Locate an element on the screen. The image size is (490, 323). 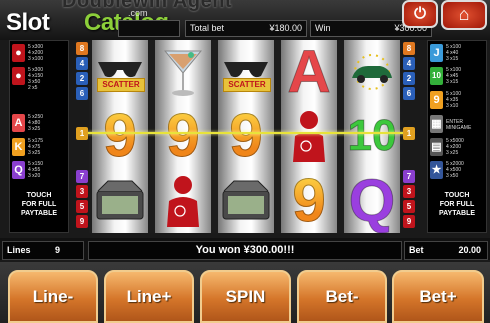
paytable-row: ● 5 x300 4 x200 3 x100 is located at coordinates (40, 54).